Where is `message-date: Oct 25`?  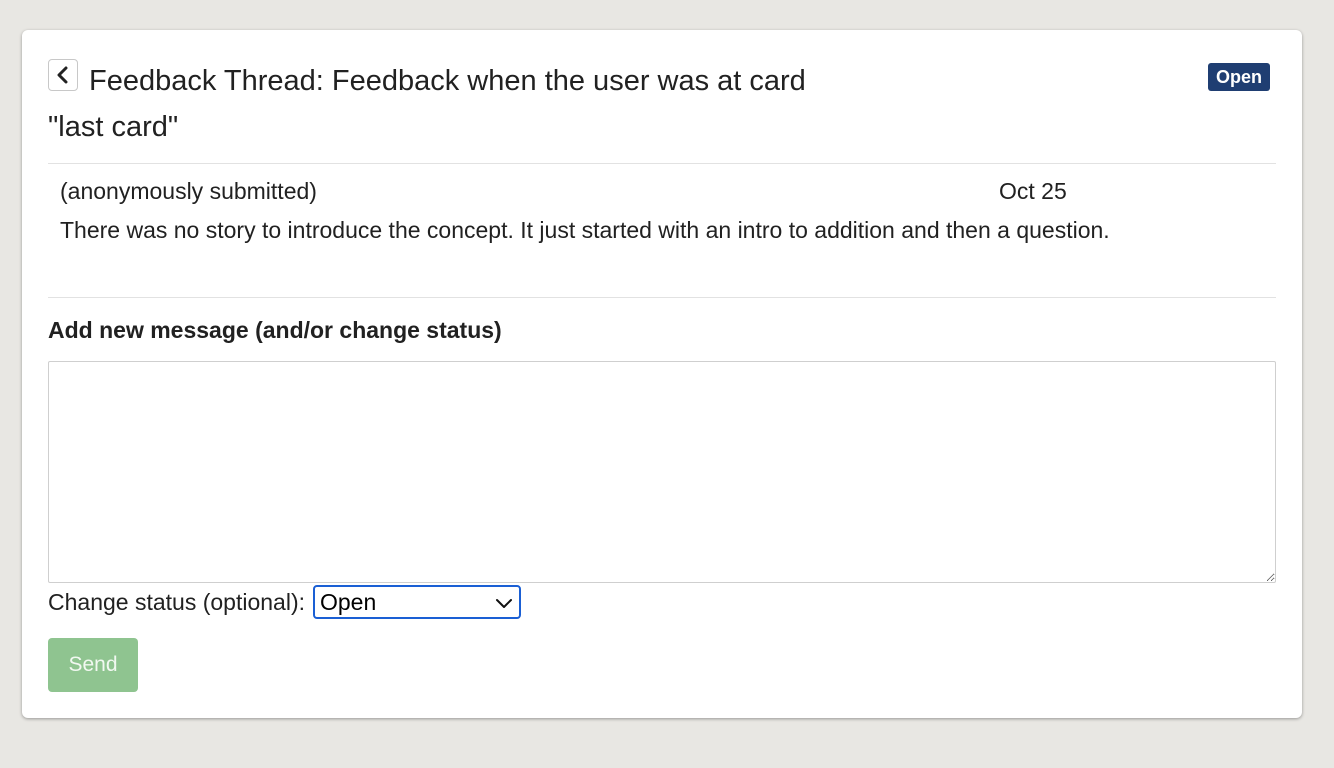
message-date: Oct 25 is located at coordinates (1033, 191).